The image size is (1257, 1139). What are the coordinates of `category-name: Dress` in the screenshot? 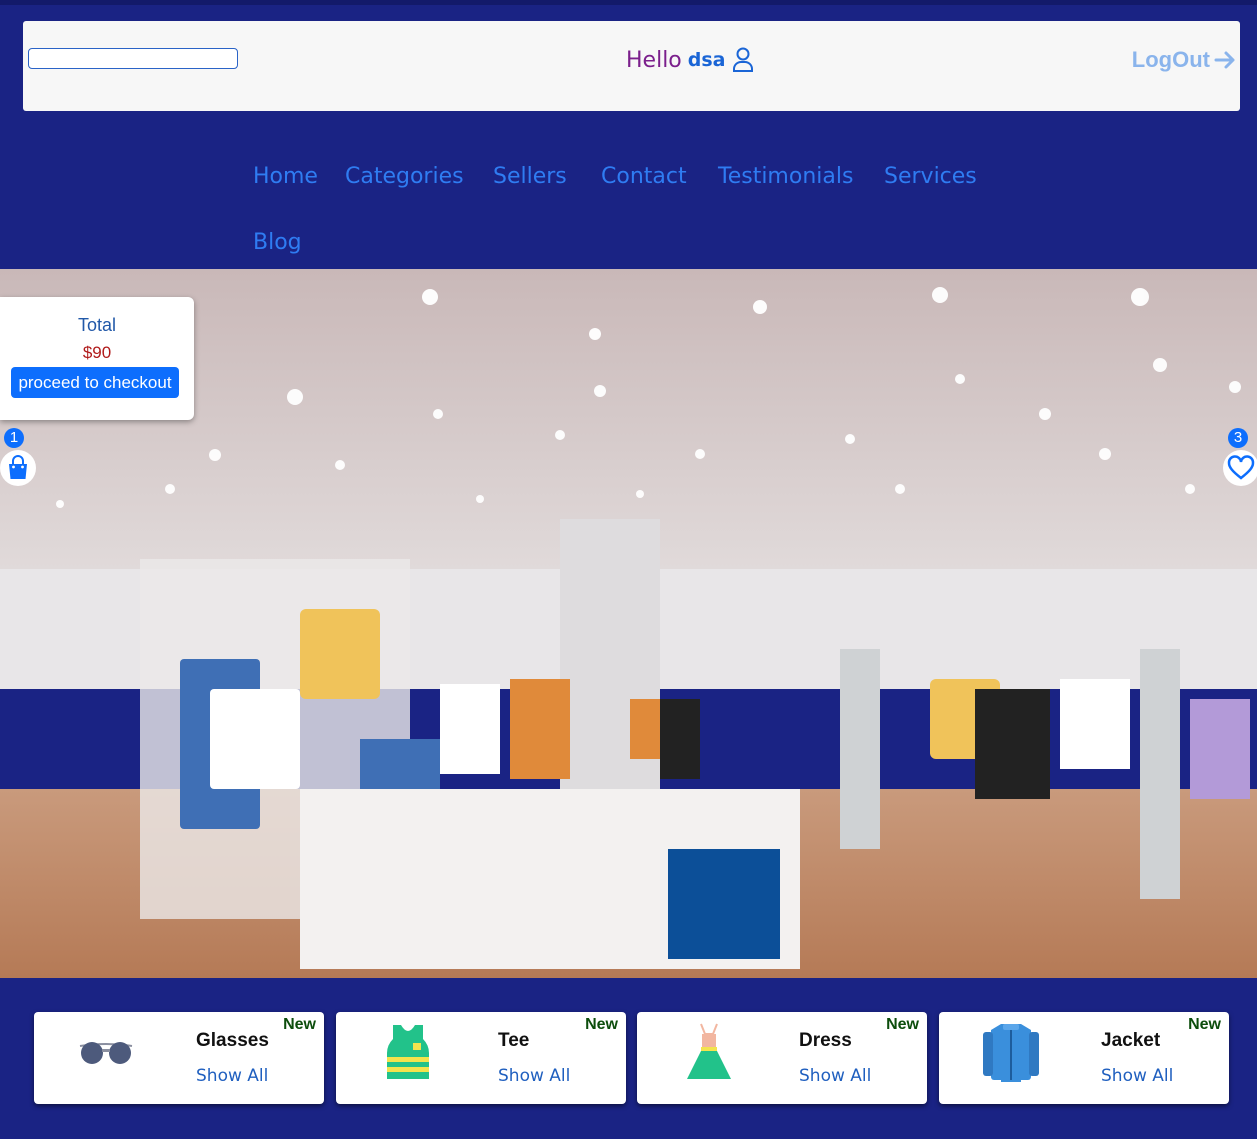 It's located at (825, 1040).